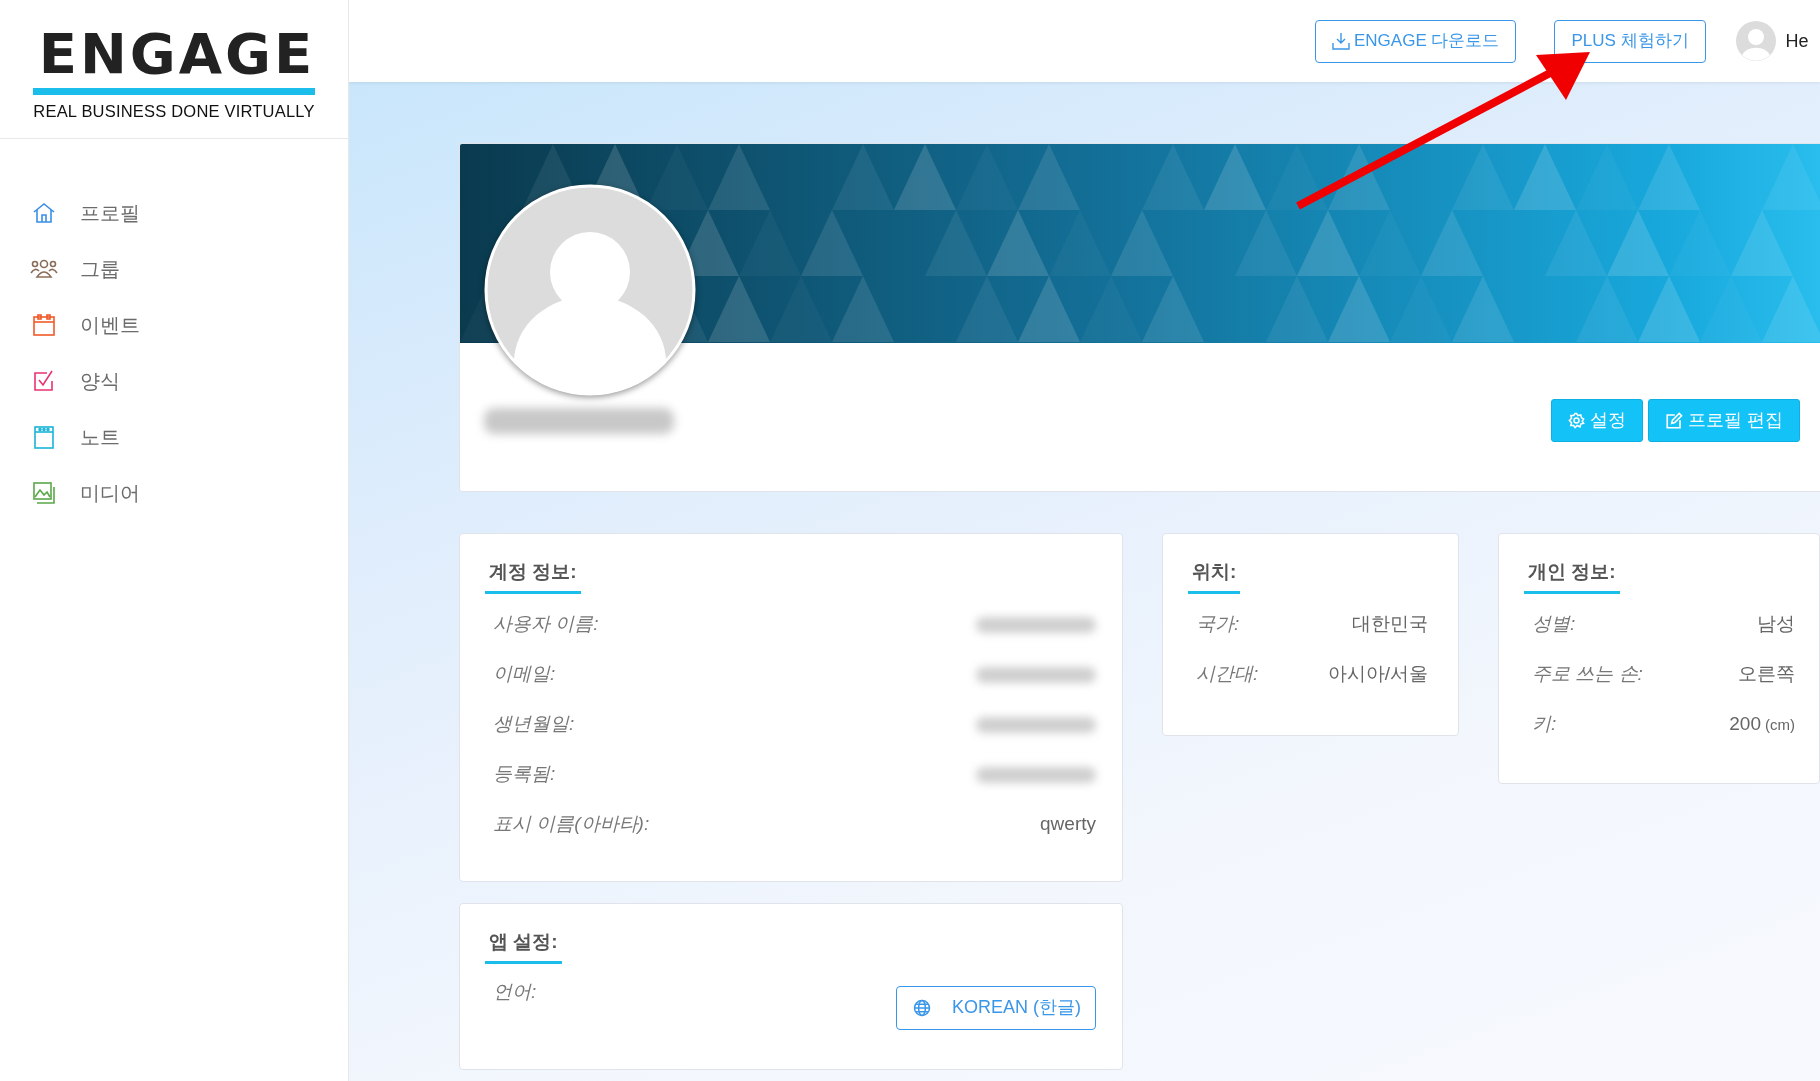 The image size is (1820, 1081). I want to click on field-label: 사용자 이름:, so click(546, 624).